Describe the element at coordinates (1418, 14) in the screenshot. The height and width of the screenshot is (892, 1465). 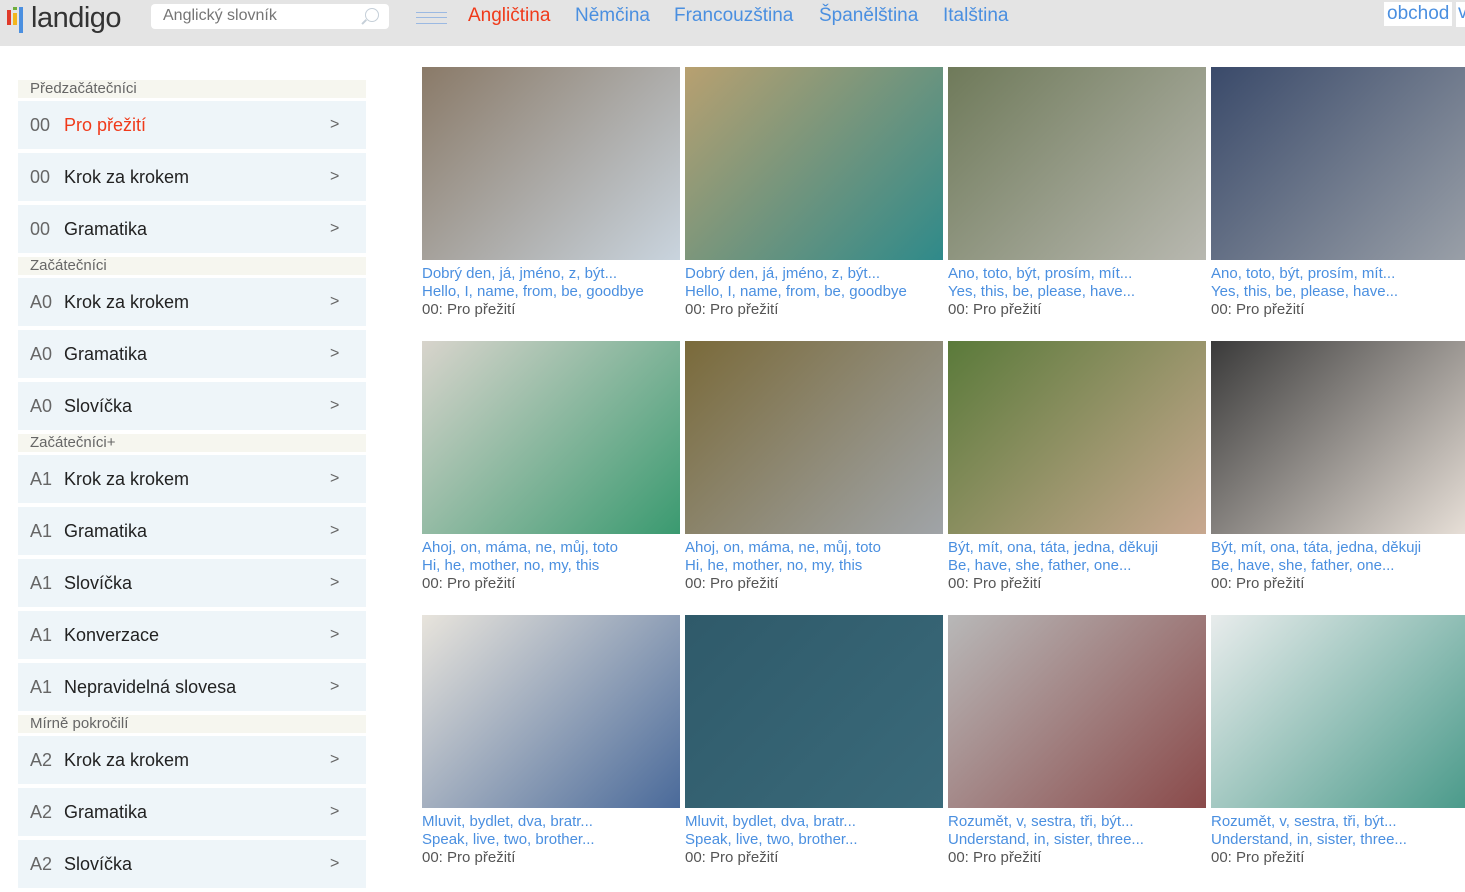
I see `shop-link: obchod` at that location.